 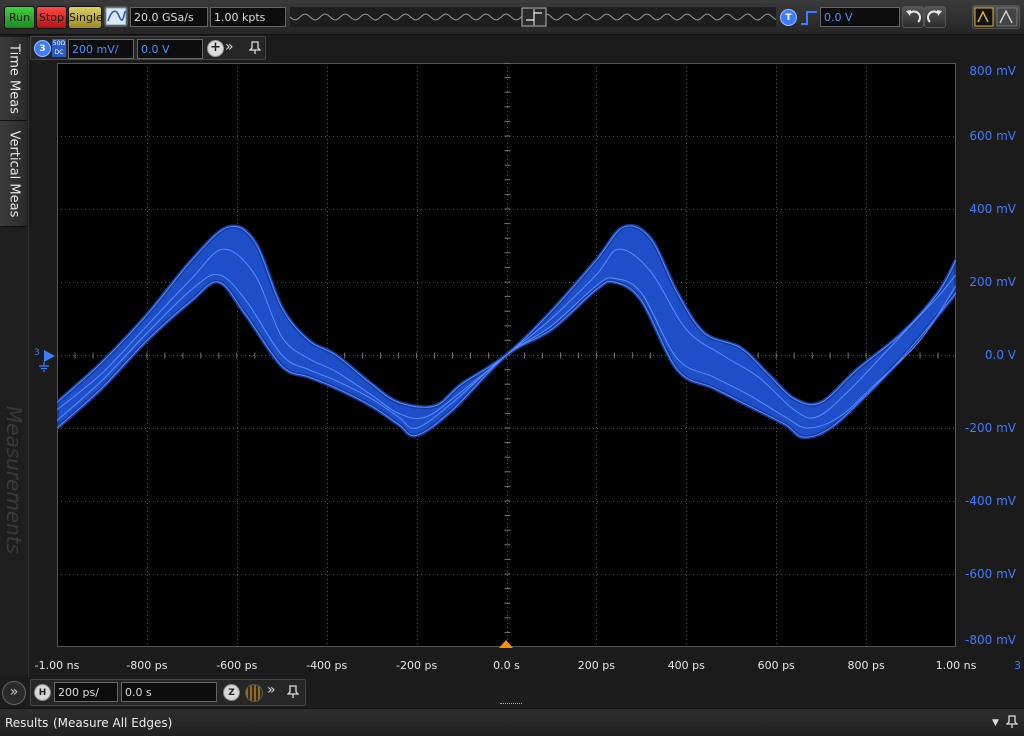 What do you see at coordinates (686, 665) in the screenshot?
I see `x-tick-label: 400 ps` at bounding box center [686, 665].